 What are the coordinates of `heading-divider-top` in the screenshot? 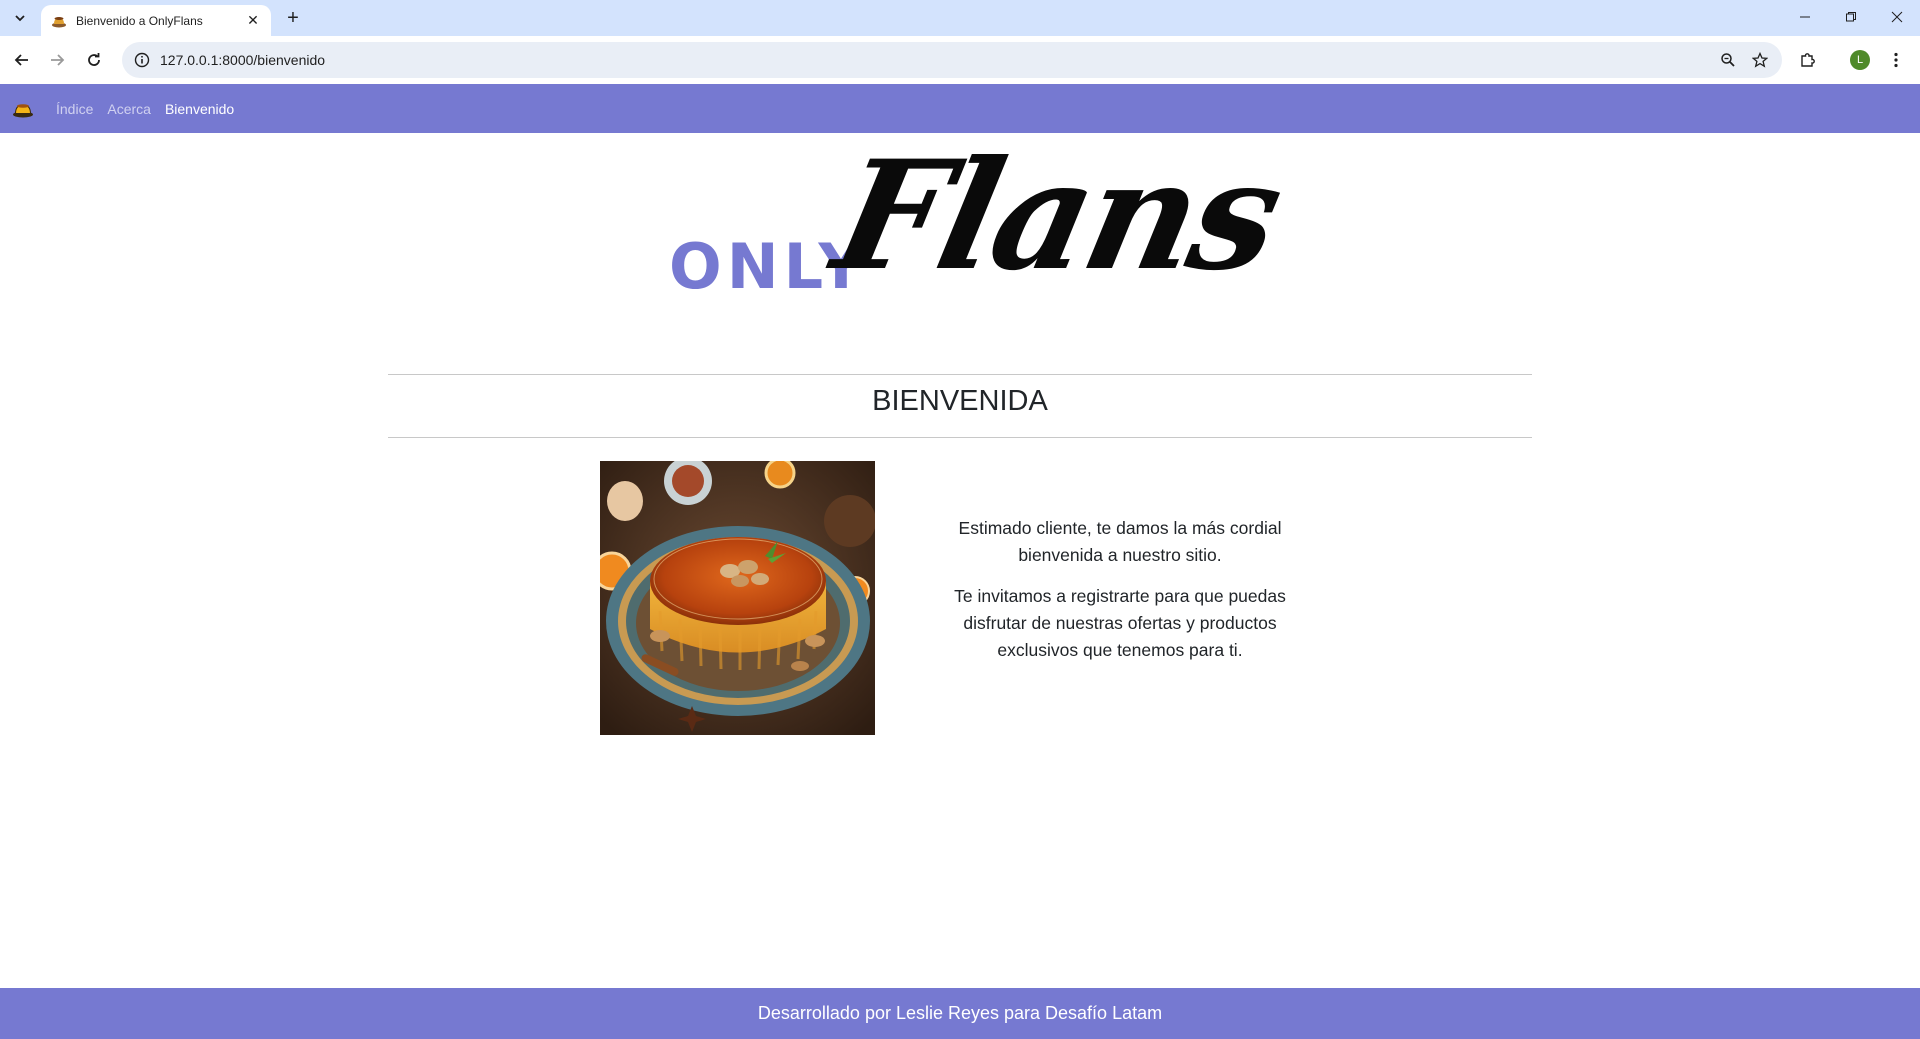 It's located at (960, 374).